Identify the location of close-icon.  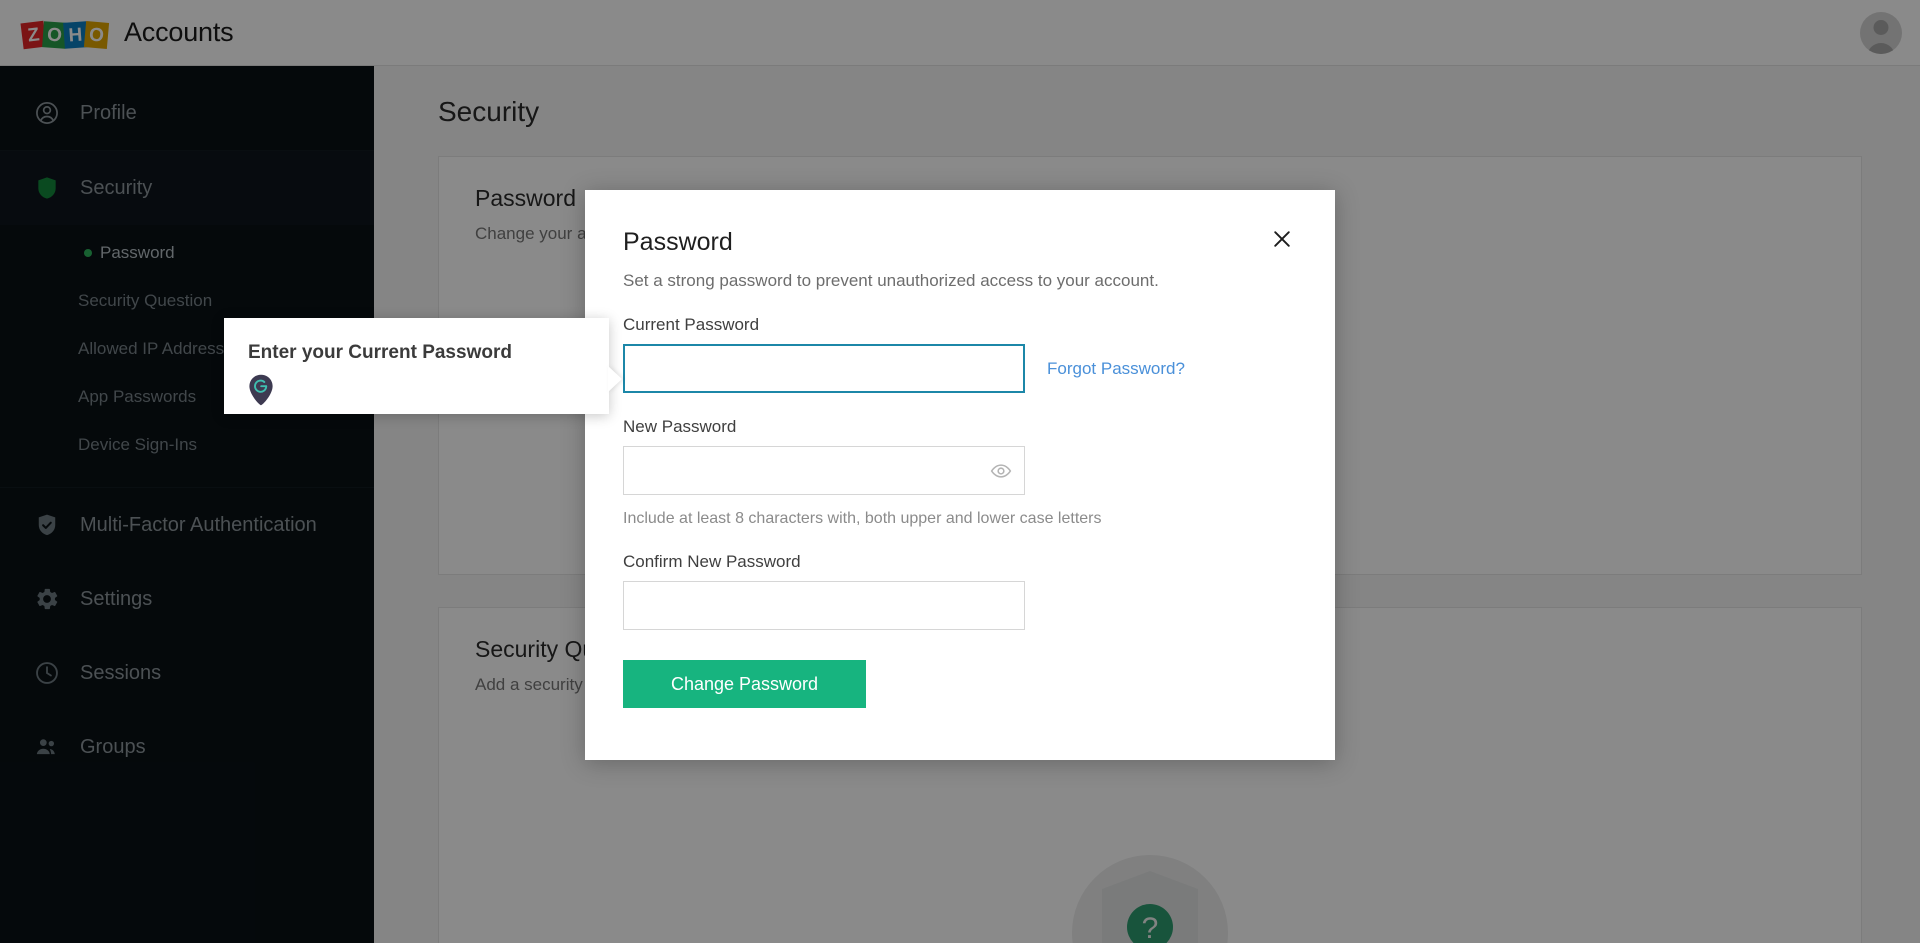
(1282, 239).